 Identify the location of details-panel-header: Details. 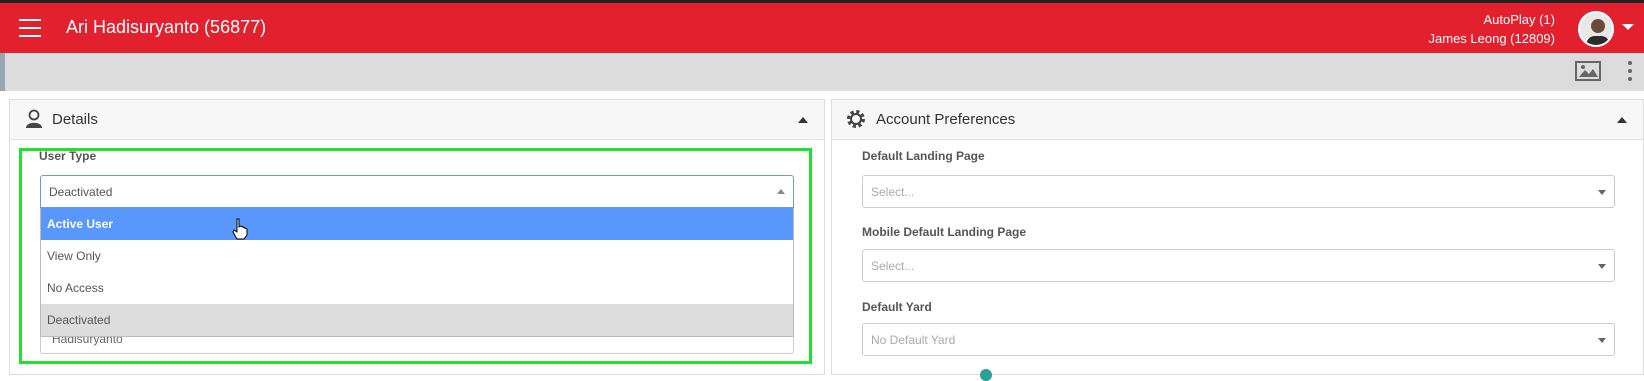
(417, 120).